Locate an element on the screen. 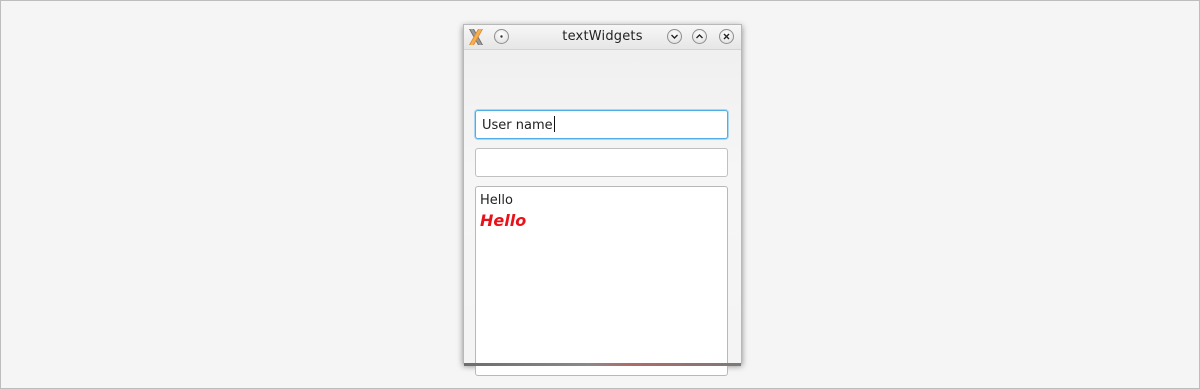 The image size is (1200, 389). username-text: User name is located at coordinates (517, 125).